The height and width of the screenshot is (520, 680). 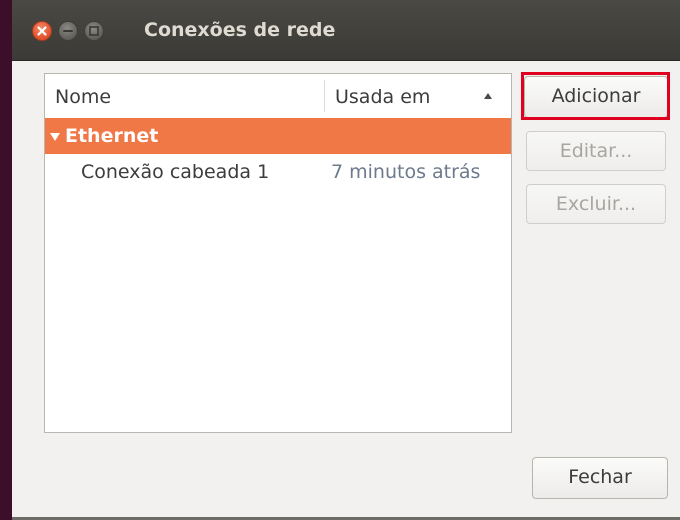 What do you see at coordinates (278, 96) in the screenshot?
I see `list-header: Nome Usada em` at bounding box center [278, 96].